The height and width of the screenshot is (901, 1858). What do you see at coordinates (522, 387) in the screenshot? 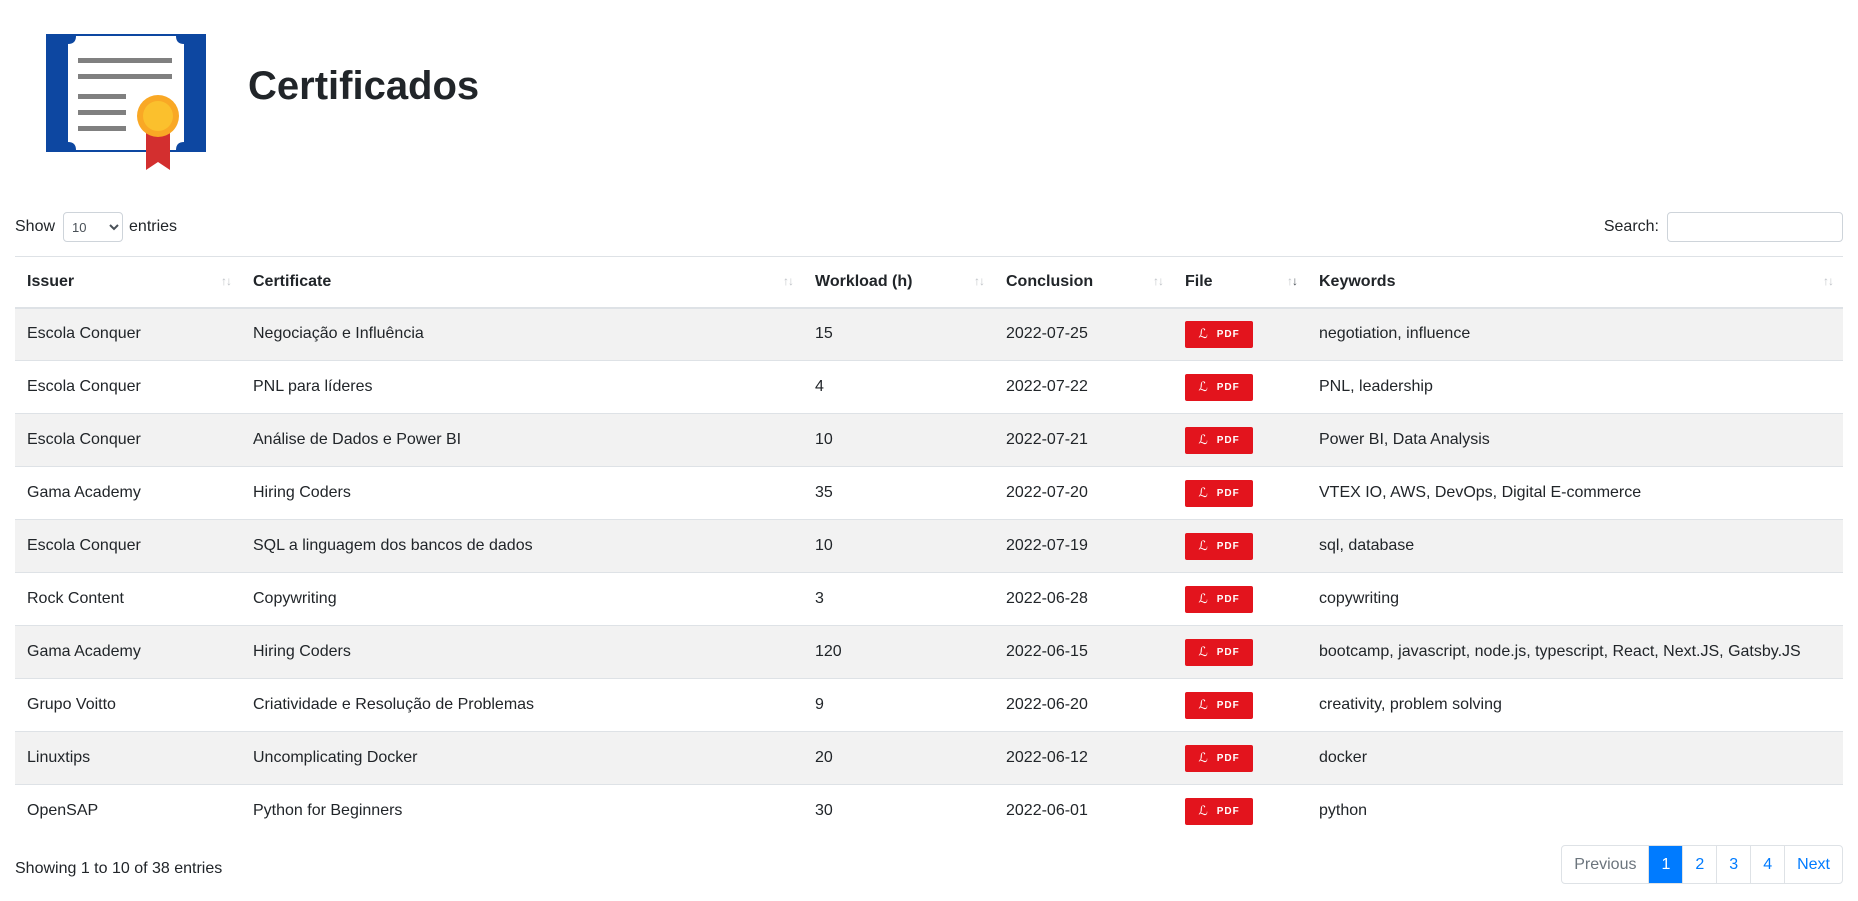
I see `certificate-cell: PNL para líderes` at bounding box center [522, 387].